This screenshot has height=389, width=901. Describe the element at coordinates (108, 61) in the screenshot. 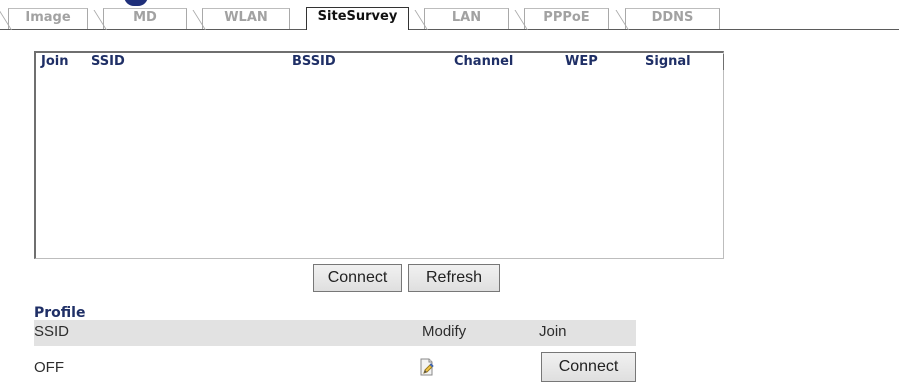

I see `column-ssid: SSID` at that location.